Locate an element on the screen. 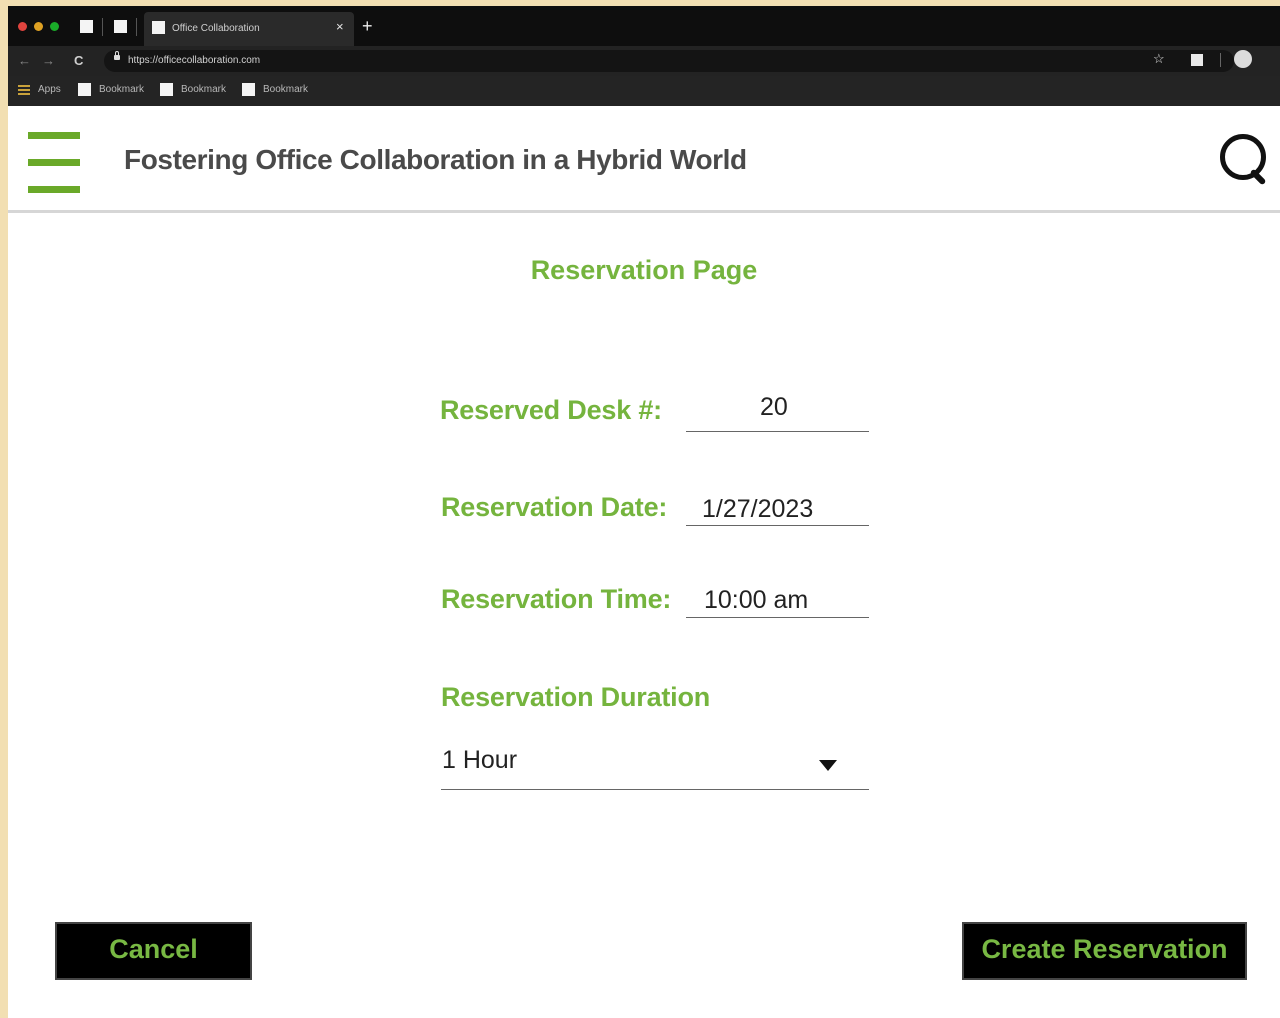 This screenshot has width=1280, height=1018. reservation-date-input: 1/27/2023 is located at coordinates (757, 509).